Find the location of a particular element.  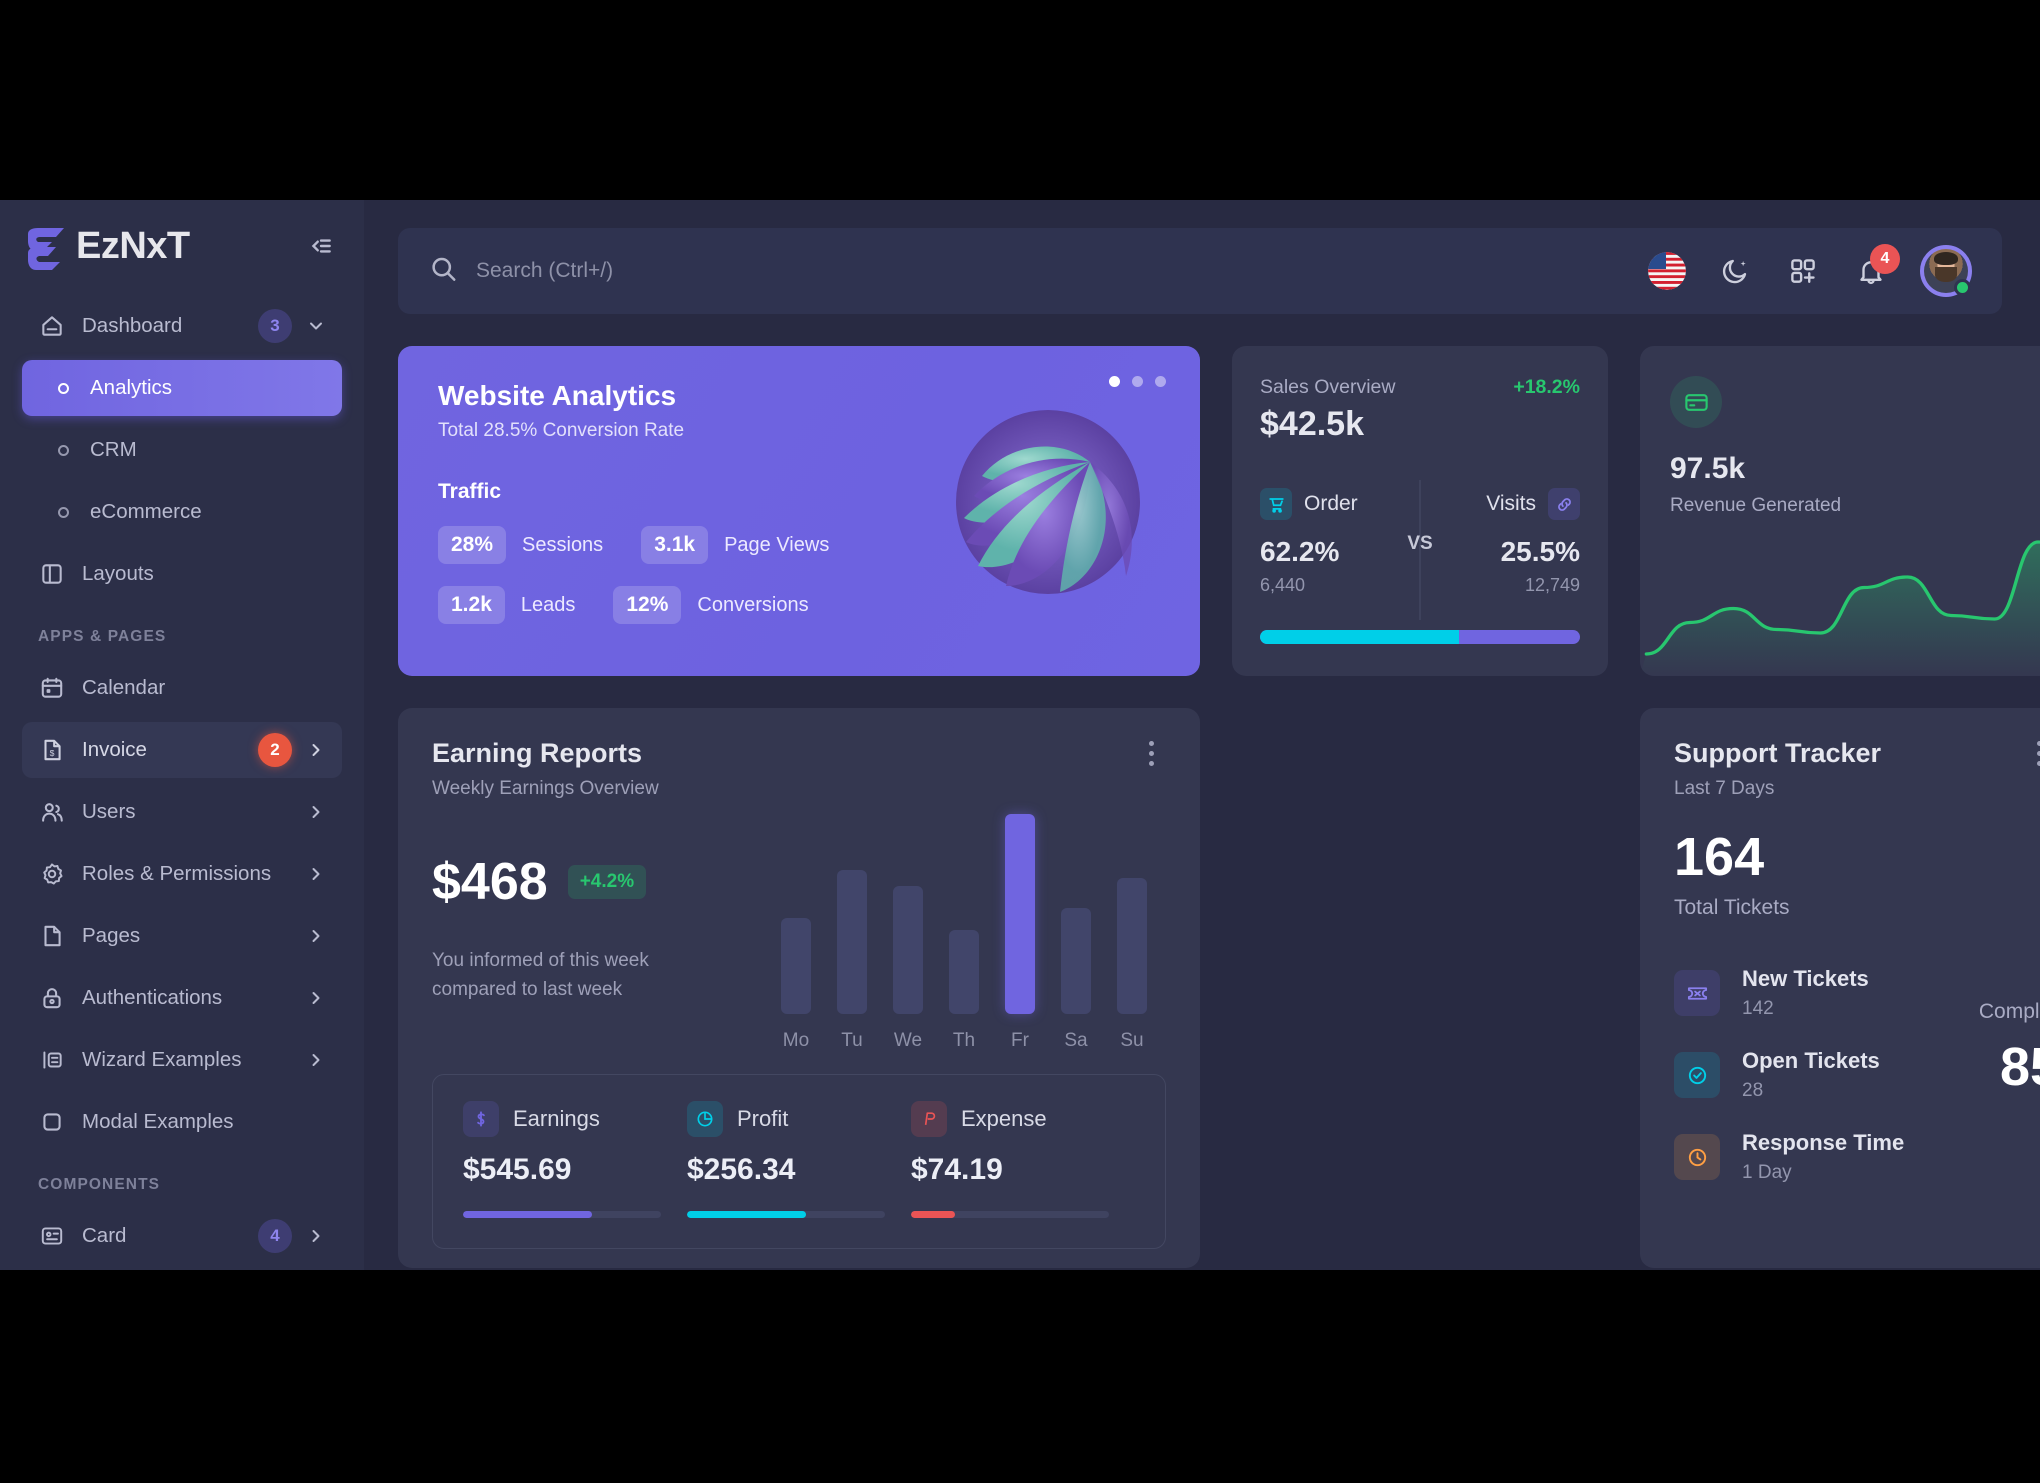

sidebar-item-users: Users is located at coordinates (182, 812).